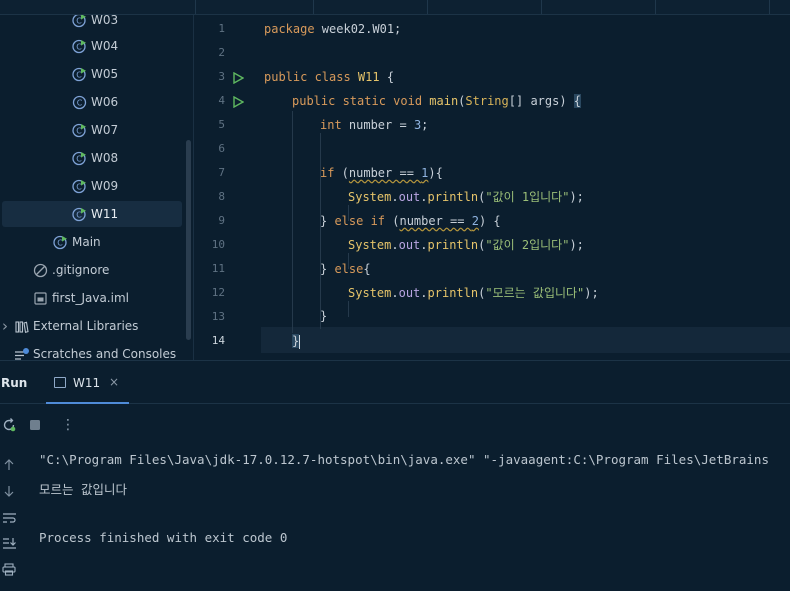  I want to click on tree-item-label: W07, so click(105, 130).